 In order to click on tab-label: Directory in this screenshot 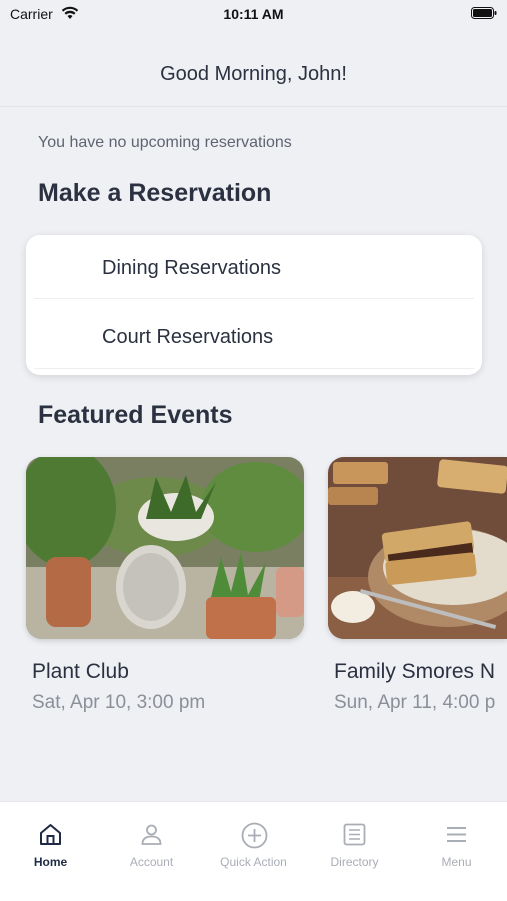, I will do `click(354, 862)`.